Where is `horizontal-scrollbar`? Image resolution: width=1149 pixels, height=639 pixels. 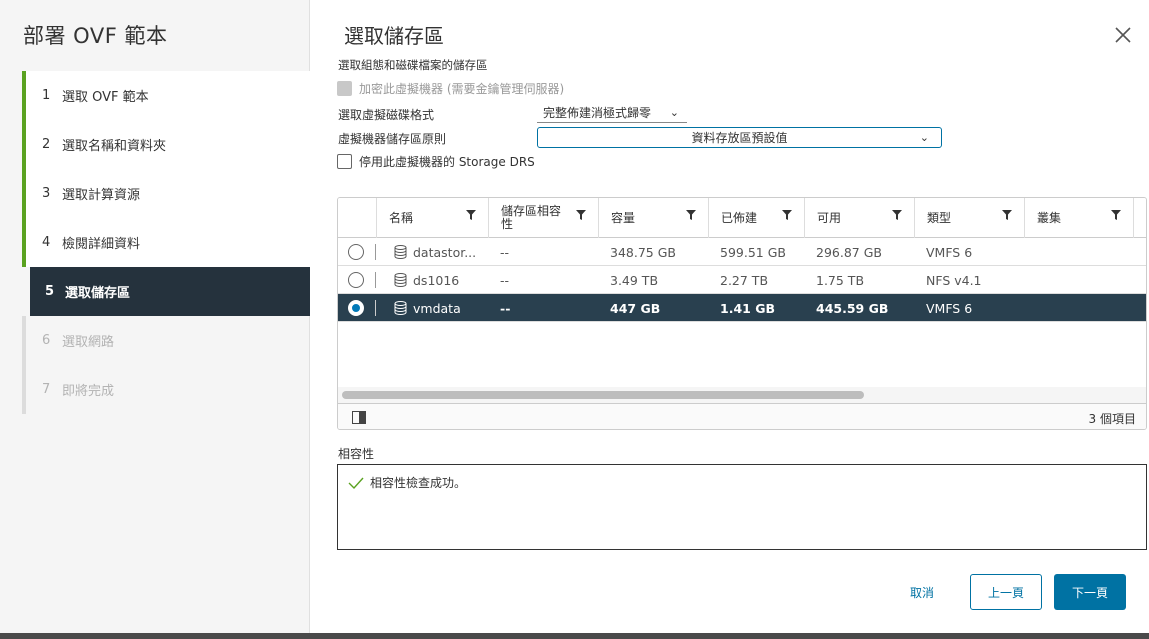
horizontal-scrollbar is located at coordinates (742, 395).